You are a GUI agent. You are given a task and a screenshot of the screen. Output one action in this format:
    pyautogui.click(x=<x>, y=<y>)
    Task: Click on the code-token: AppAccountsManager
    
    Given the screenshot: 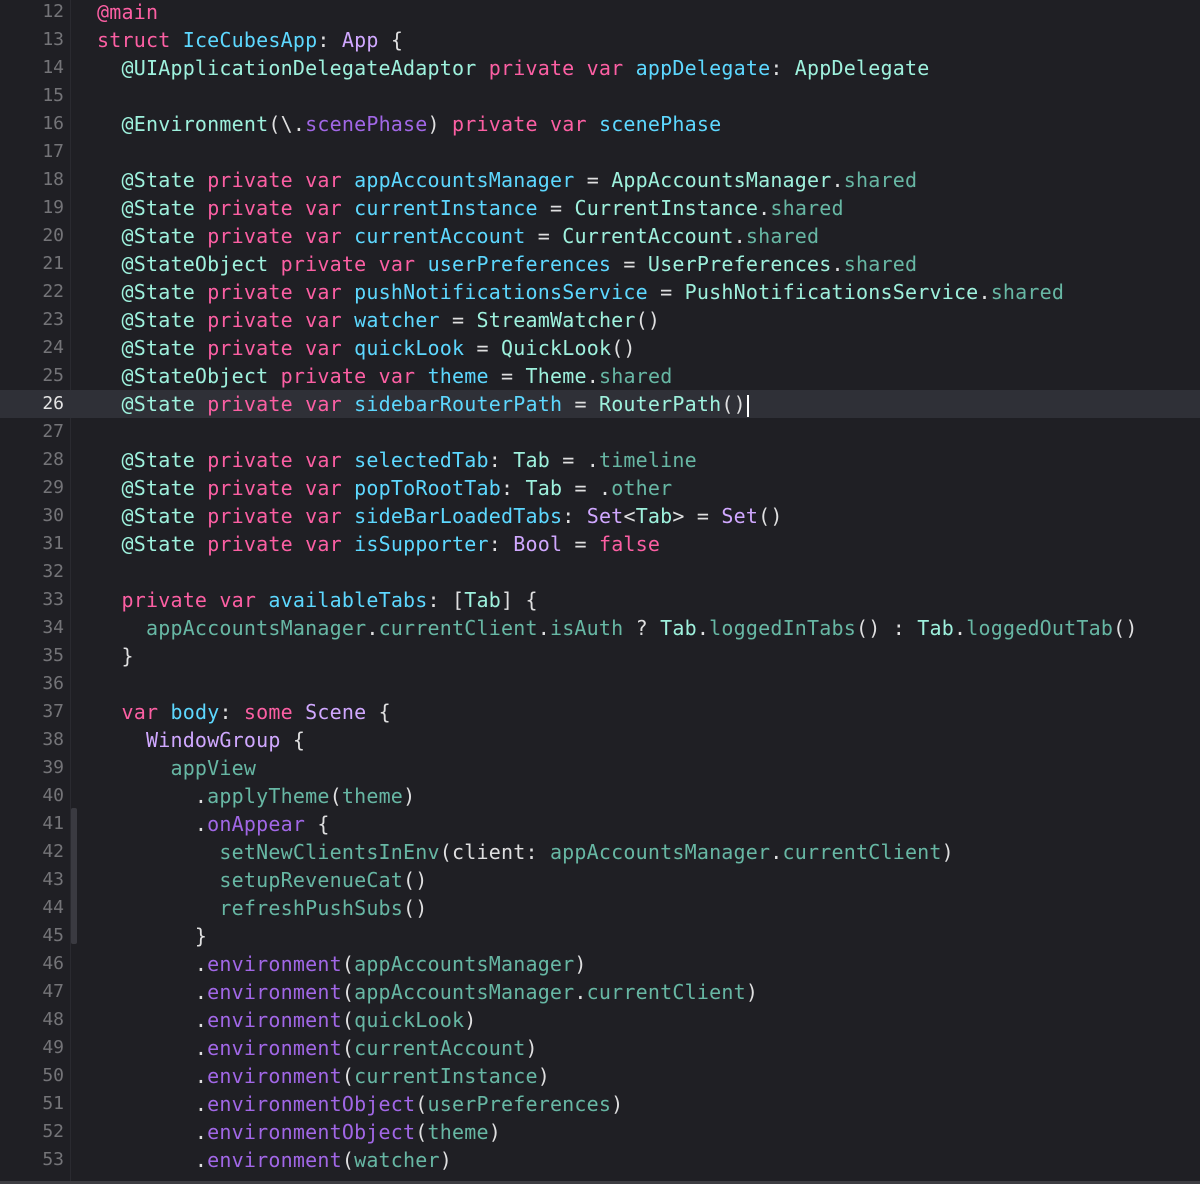 What is the action you would take?
    pyautogui.click(x=721, y=180)
    